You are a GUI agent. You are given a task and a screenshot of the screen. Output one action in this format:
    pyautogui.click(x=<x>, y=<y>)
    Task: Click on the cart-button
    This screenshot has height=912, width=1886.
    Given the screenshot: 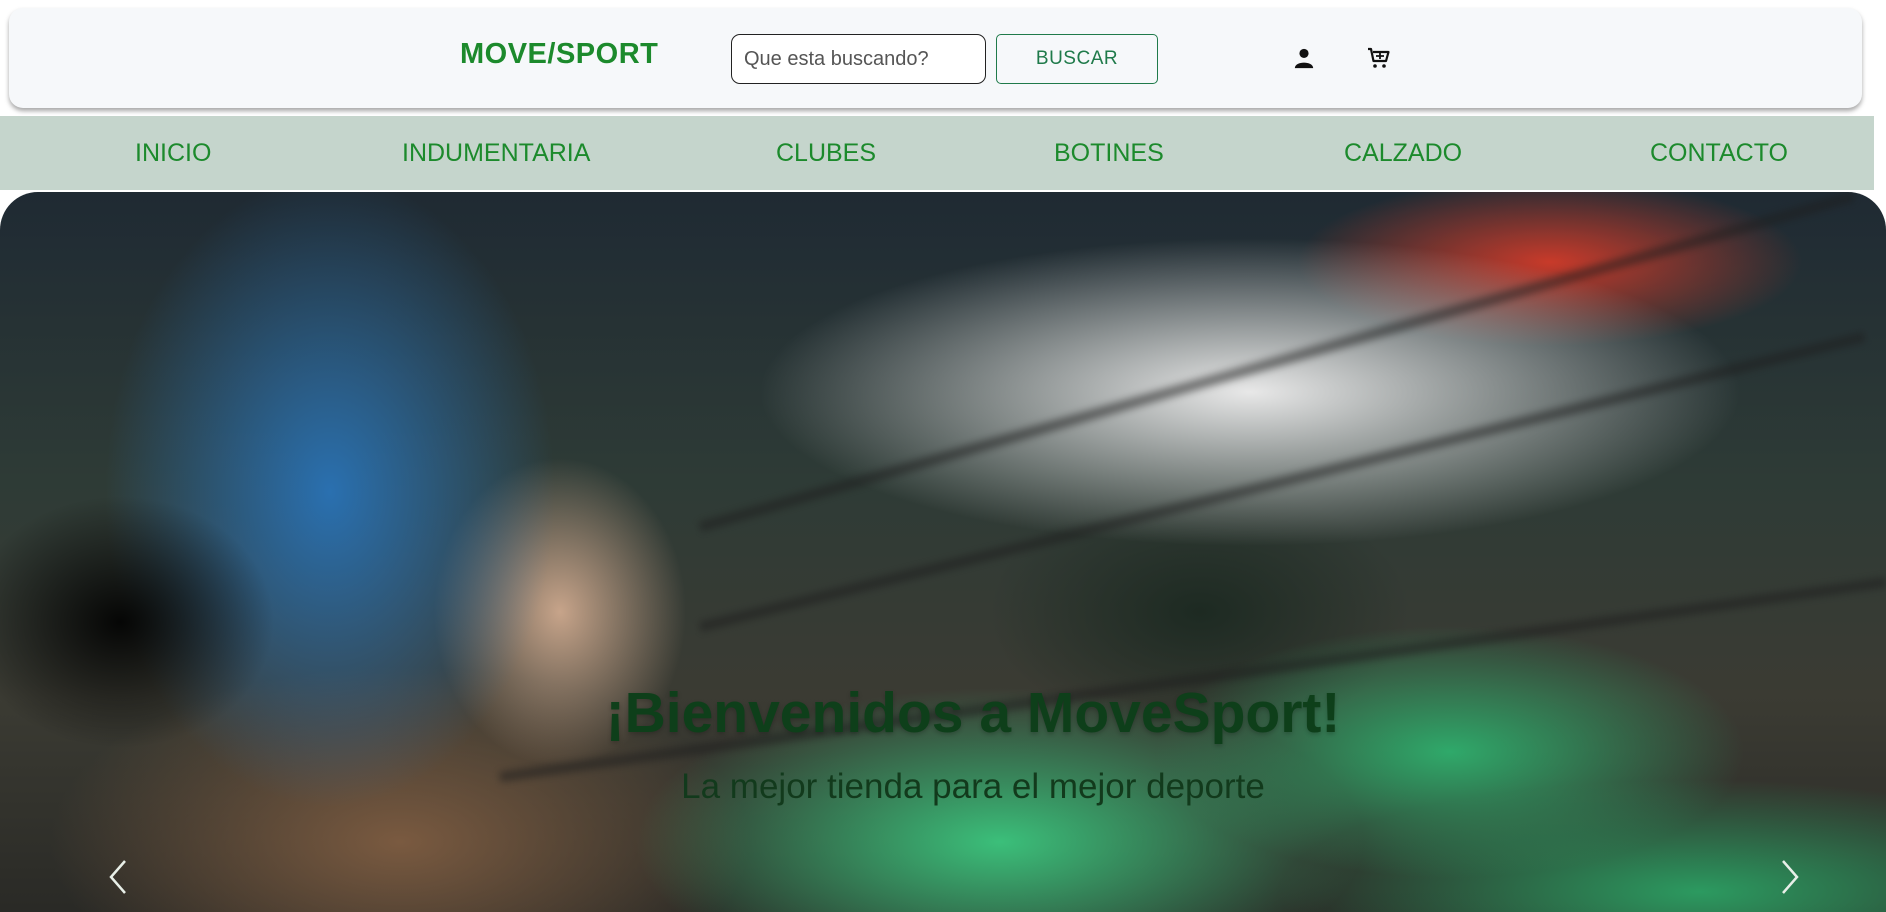 What is the action you would take?
    pyautogui.click(x=1379, y=58)
    